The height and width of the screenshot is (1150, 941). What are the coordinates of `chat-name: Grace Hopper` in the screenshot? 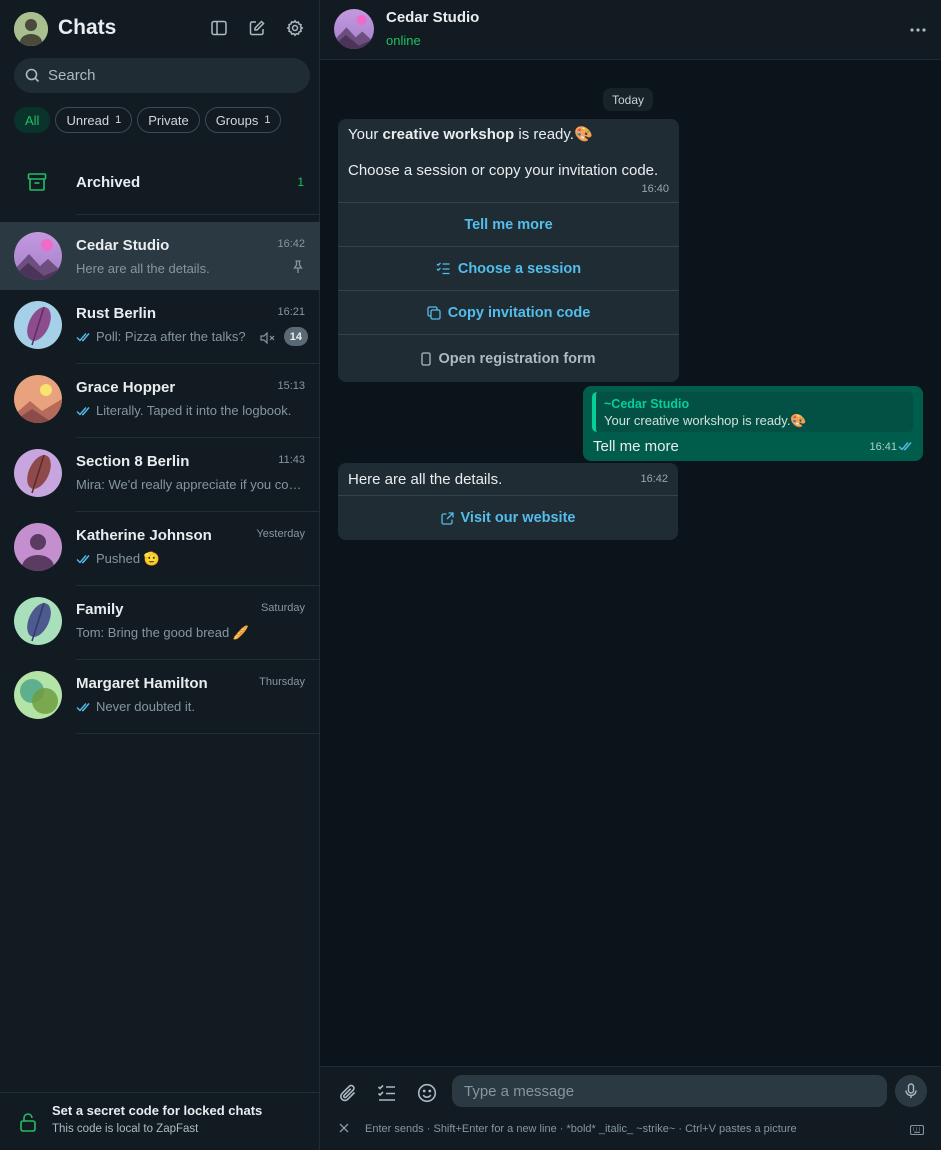 It's located at (126, 387).